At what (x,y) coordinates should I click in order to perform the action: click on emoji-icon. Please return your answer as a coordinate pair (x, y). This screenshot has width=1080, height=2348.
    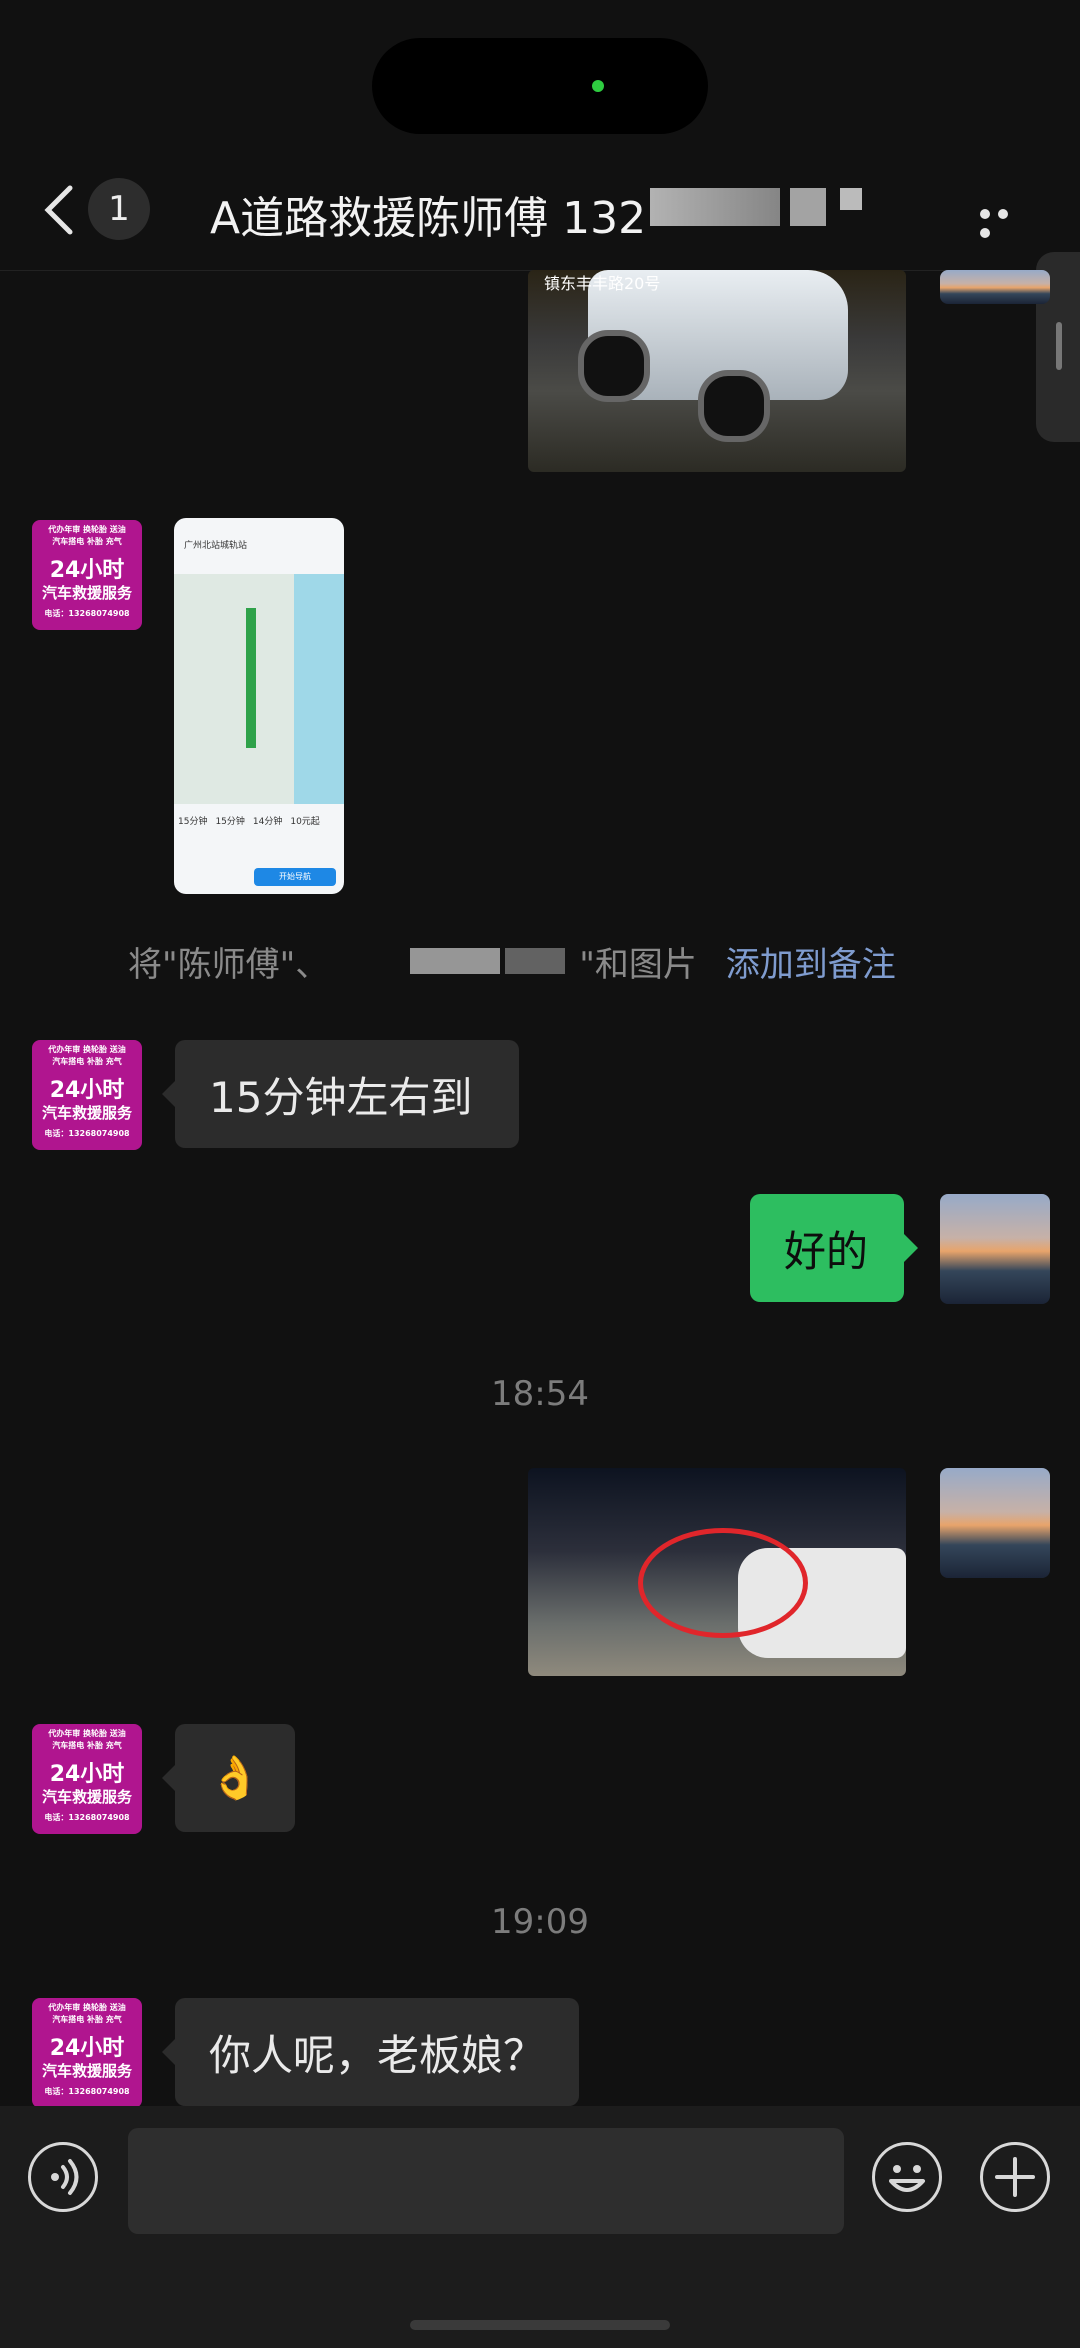
    Looking at the image, I should click on (907, 2177).